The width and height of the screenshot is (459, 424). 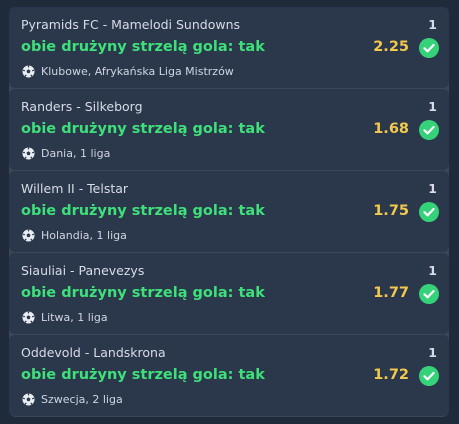 What do you see at coordinates (76, 153) in the screenshot?
I see `league-name: Dania, 1 liga` at bounding box center [76, 153].